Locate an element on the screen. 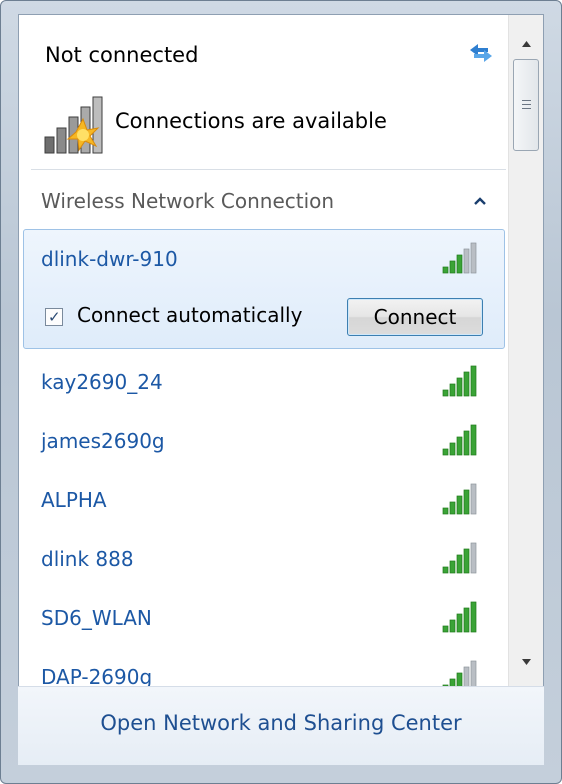 The width and height of the screenshot is (562, 784). connection-status-title: Not connected is located at coordinates (122, 55).